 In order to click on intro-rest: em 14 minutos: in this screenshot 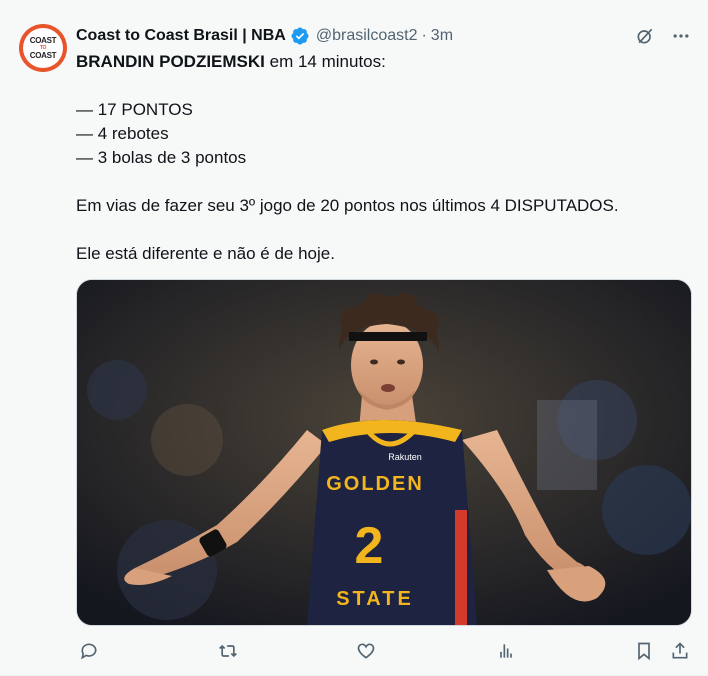, I will do `click(325, 61)`.